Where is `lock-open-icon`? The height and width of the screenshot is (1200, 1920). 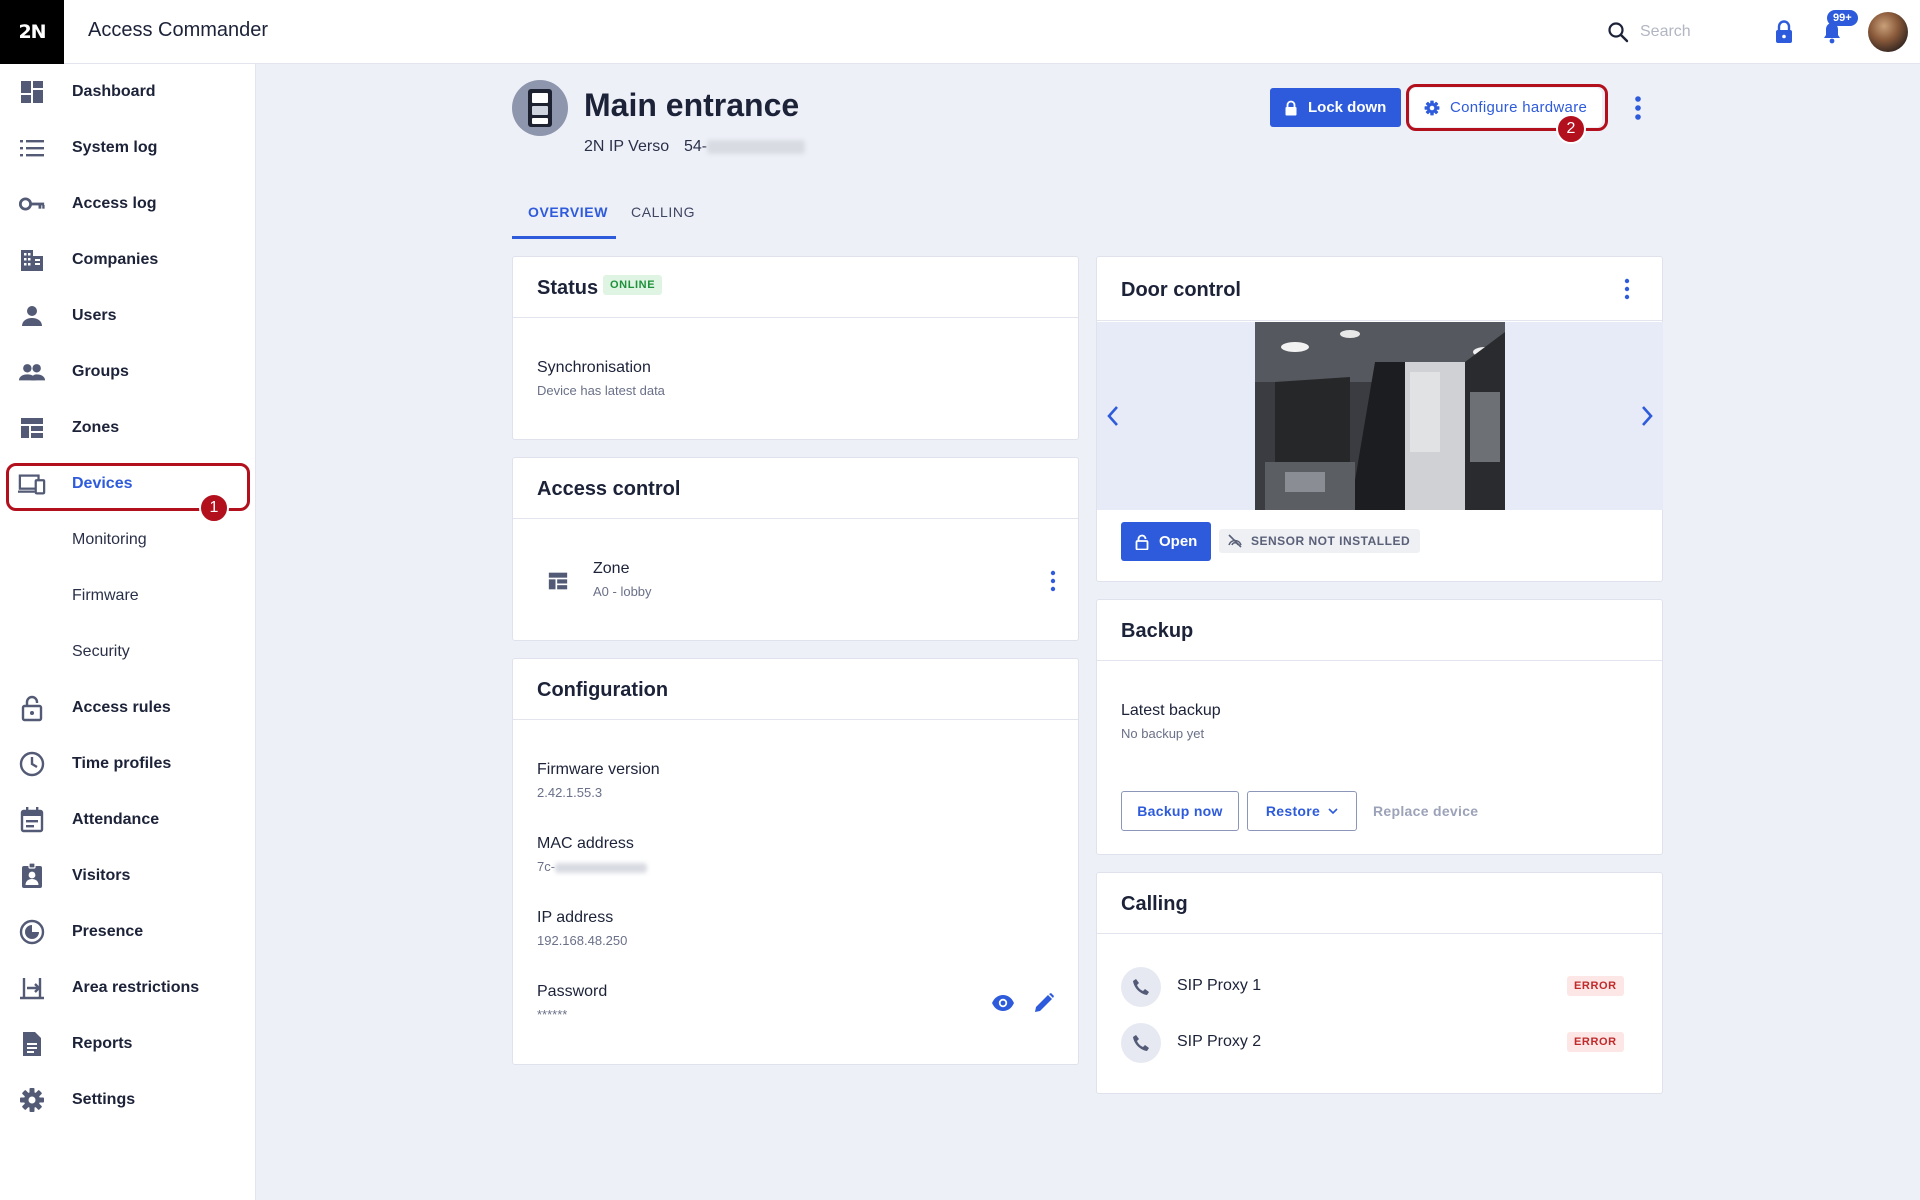 lock-open-icon is located at coordinates (1142, 542).